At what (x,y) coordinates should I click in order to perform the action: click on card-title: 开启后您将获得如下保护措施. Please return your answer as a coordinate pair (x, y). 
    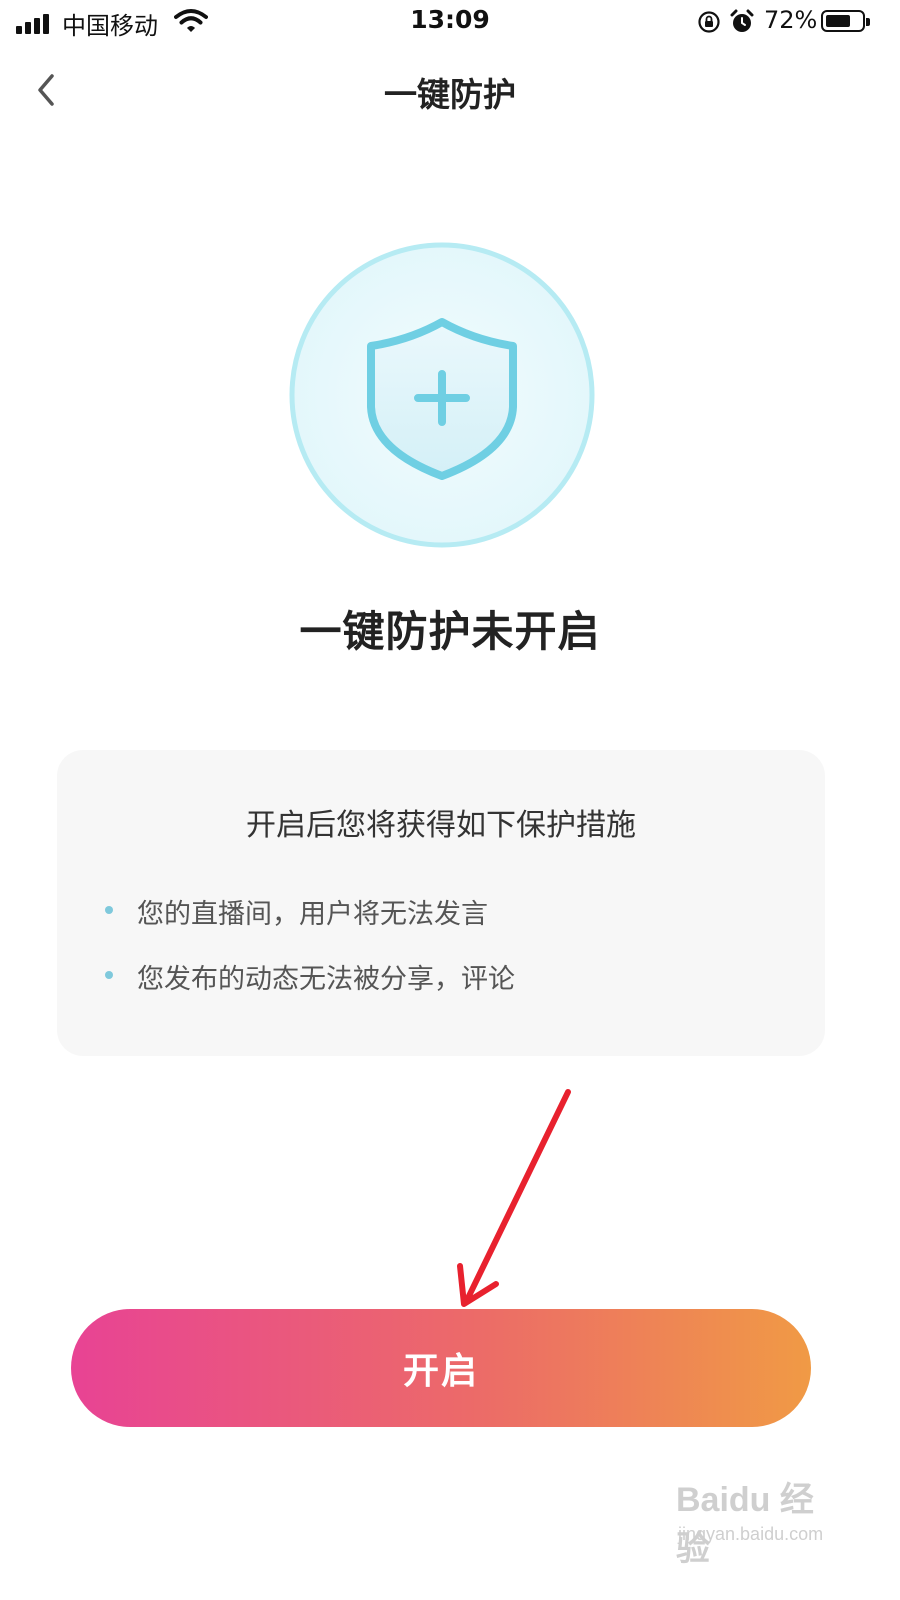
    Looking at the image, I should click on (441, 825).